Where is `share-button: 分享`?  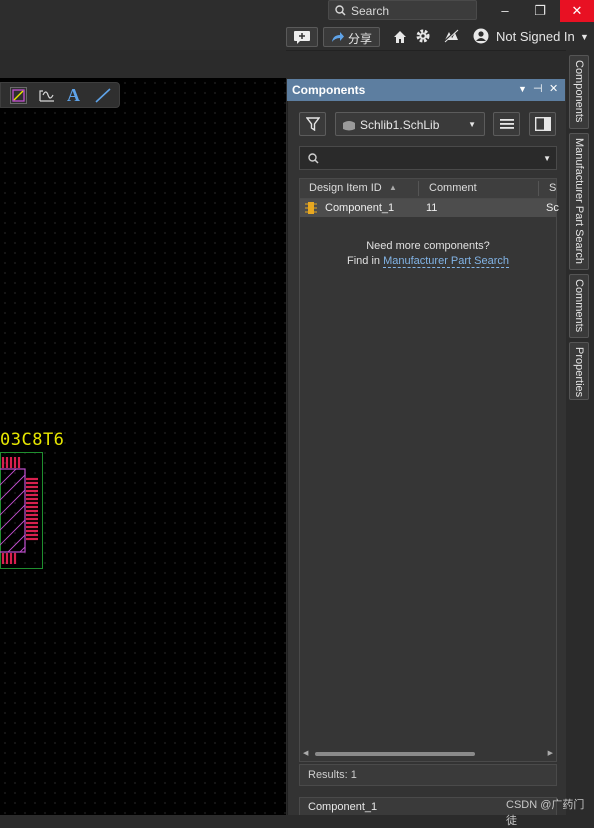 share-button: 分享 is located at coordinates (351, 37).